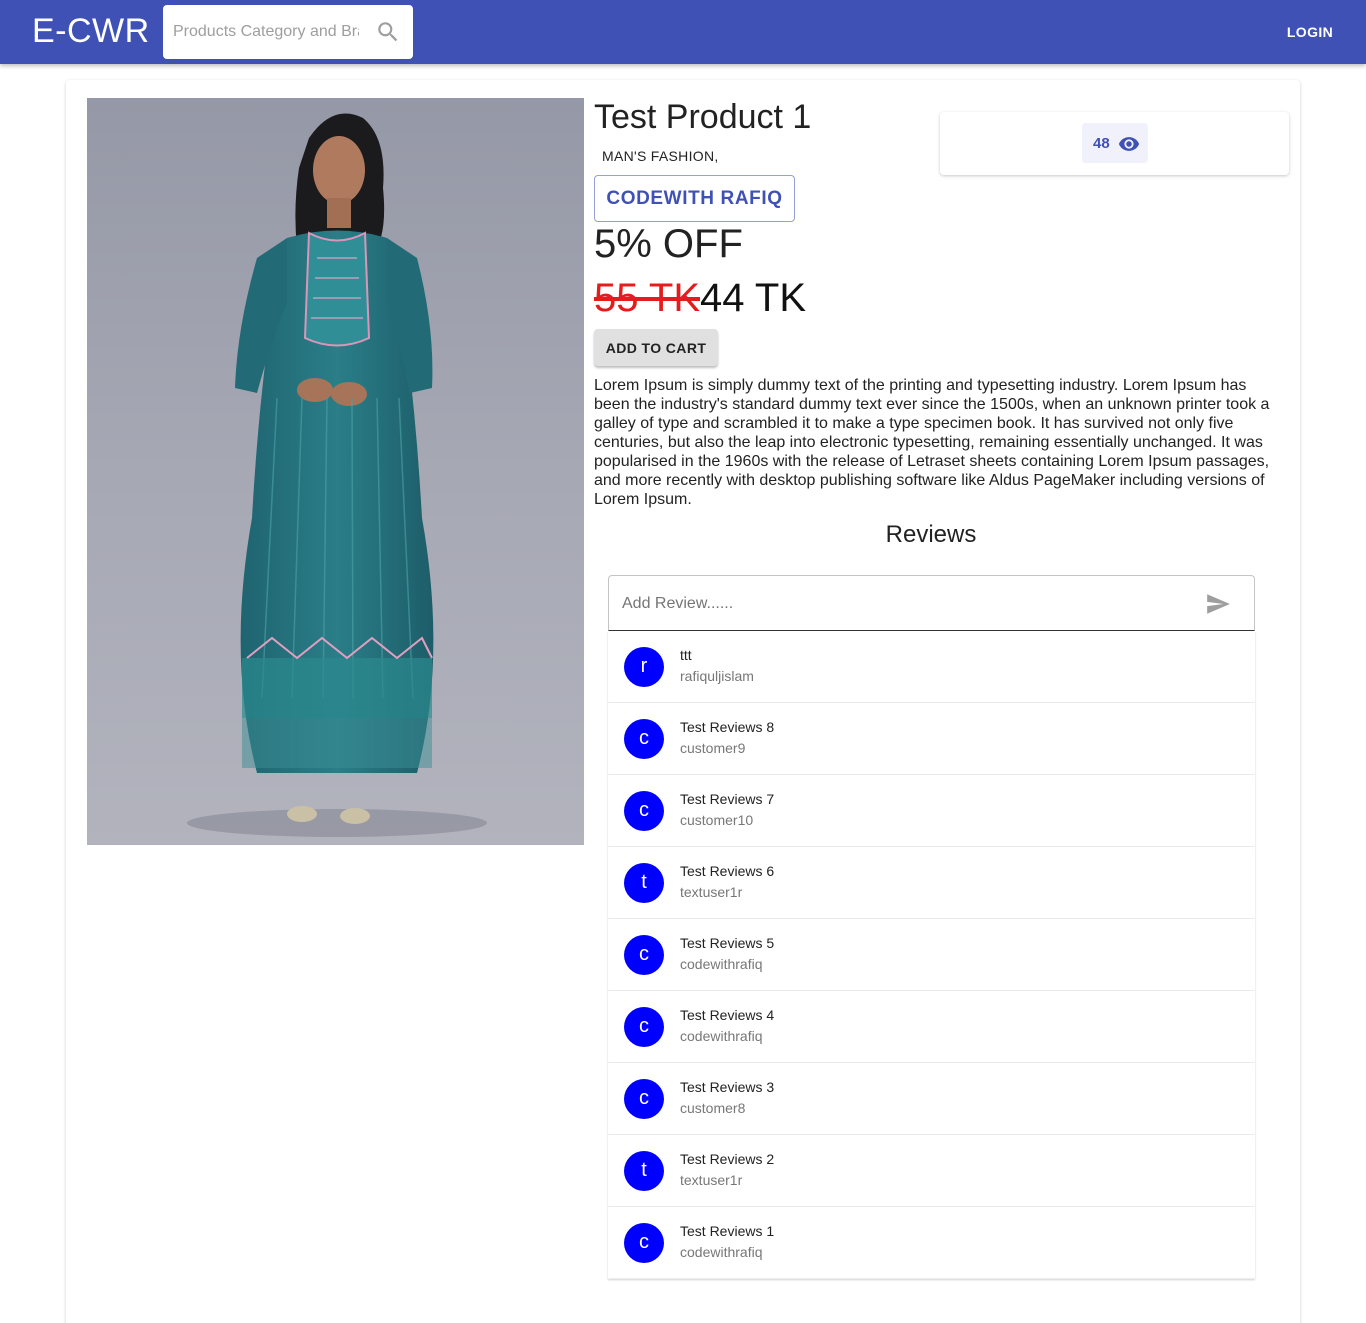  I want to click on avatar: r, so click(644, 667).